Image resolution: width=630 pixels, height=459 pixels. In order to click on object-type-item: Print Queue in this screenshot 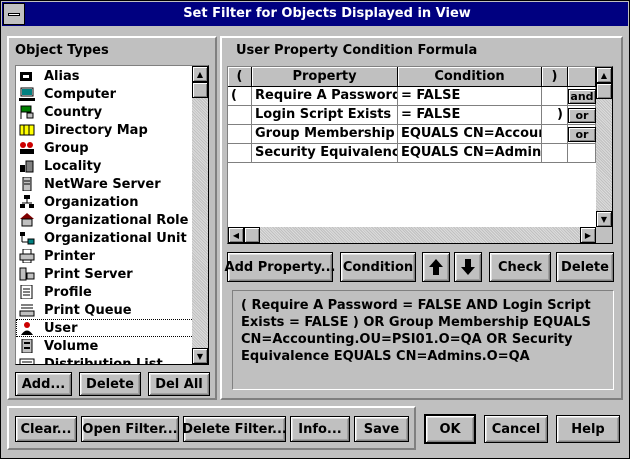, I will do `click(104, 310)`.